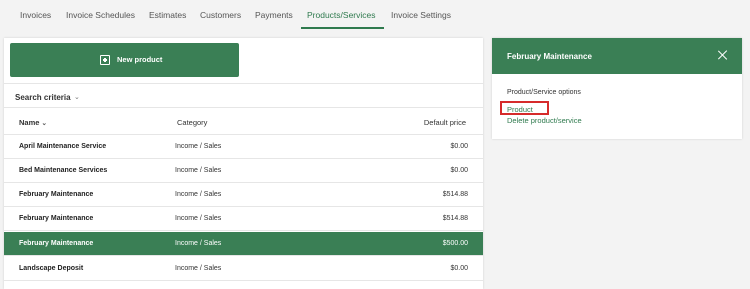  Describe the element at coordinates (43, 97) in the screenshot. I see `search-criteria-toggle: Search criteria` at that location.